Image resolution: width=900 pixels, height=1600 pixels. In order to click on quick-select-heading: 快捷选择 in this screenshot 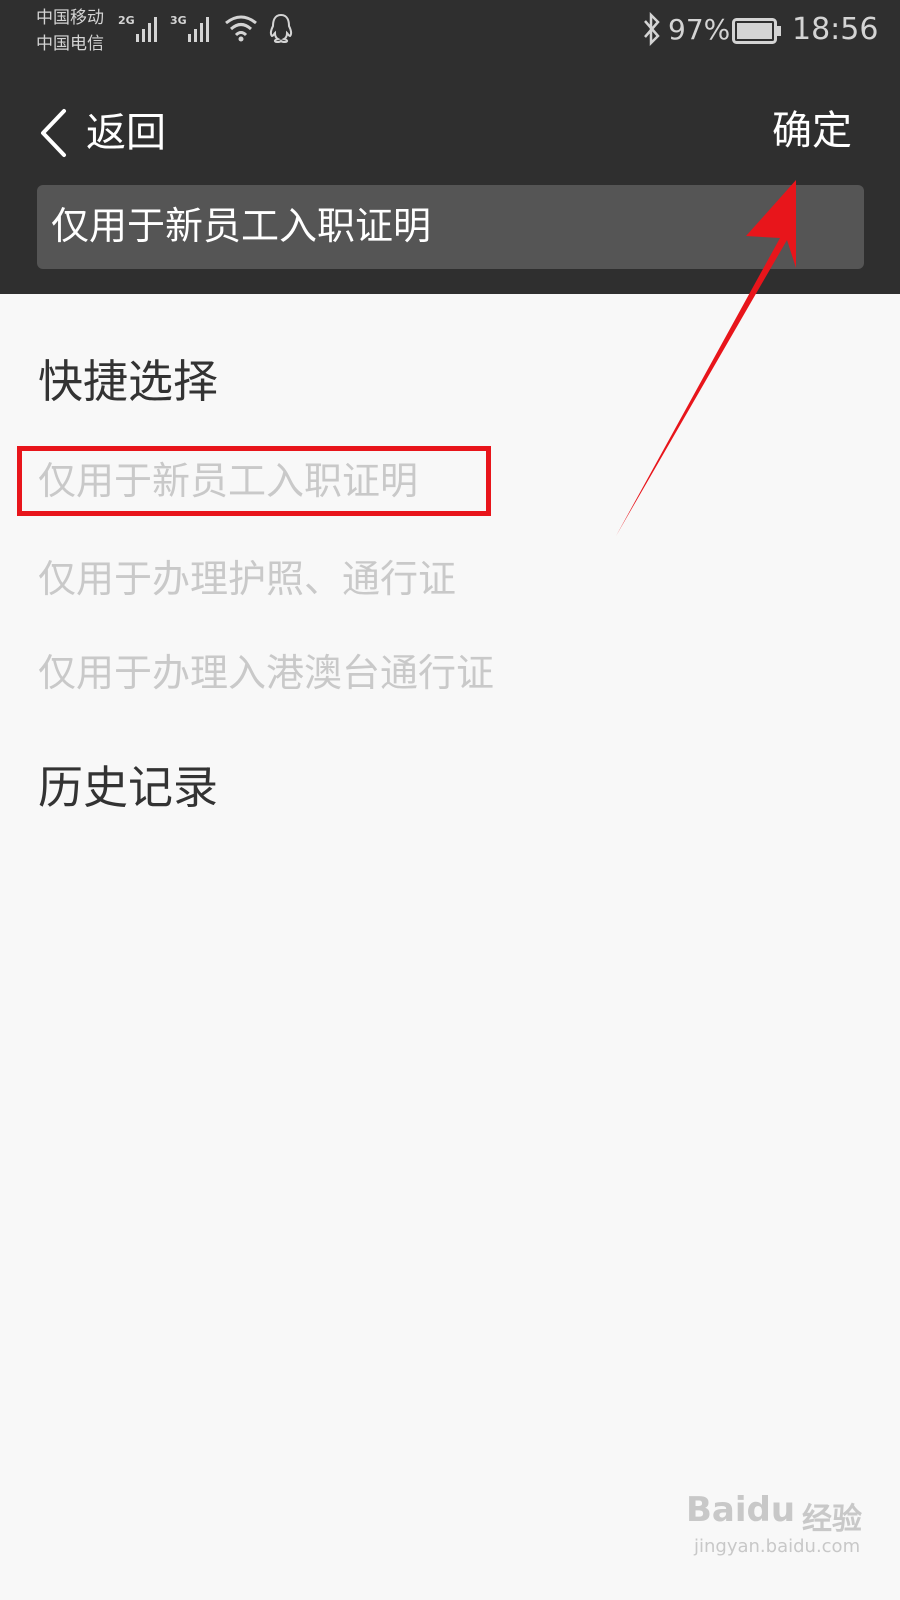, I will do `click(128, 381)`.